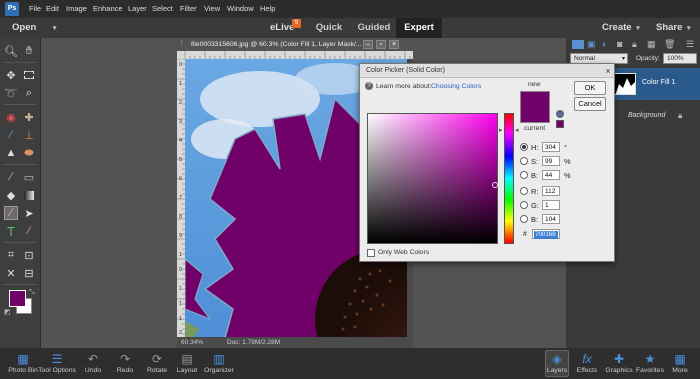 This screenshot has width=700, height=379. I want to click on brush-tool-icon: ⁄, so click(11, 177).